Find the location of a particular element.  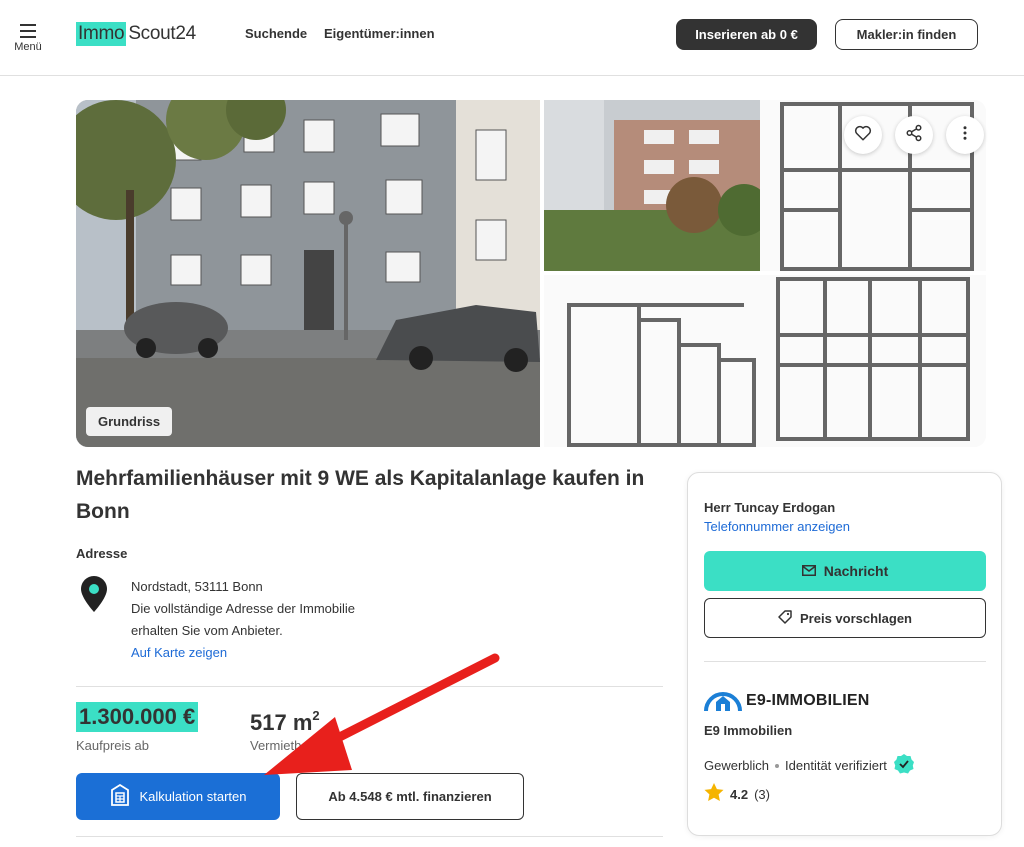

house-arc-icon is located at coordinates (723, 700).